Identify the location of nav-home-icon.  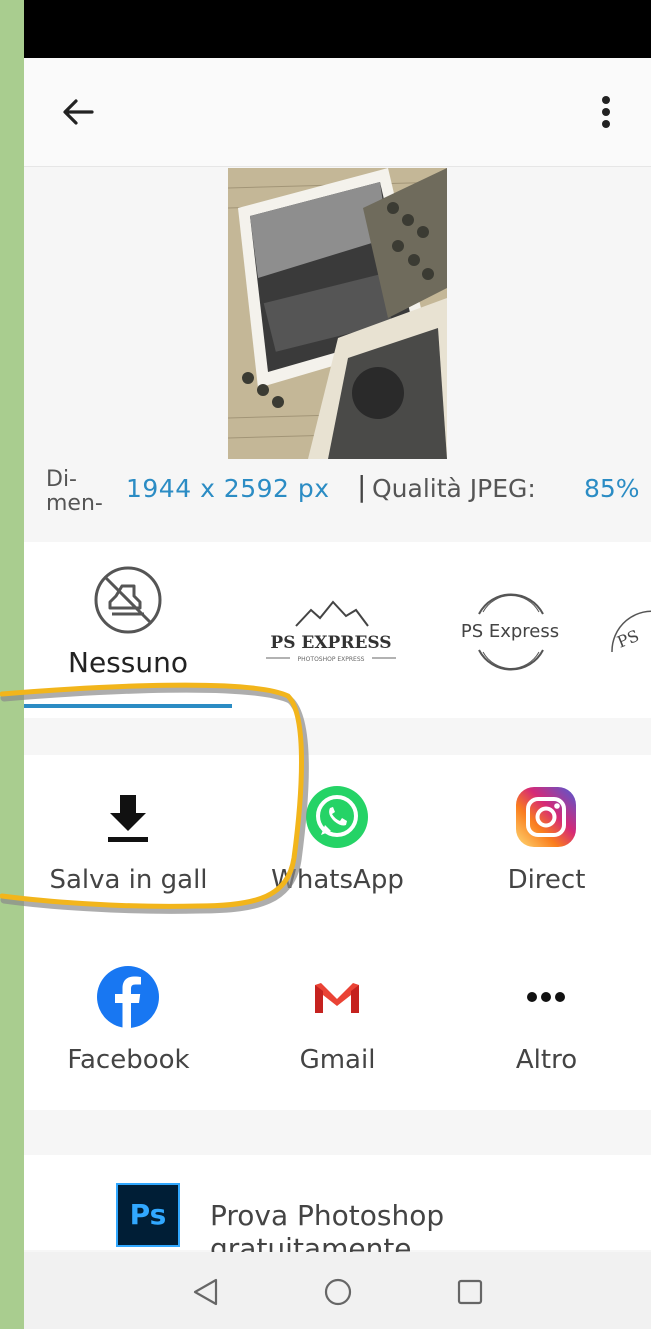
(338, 1292).